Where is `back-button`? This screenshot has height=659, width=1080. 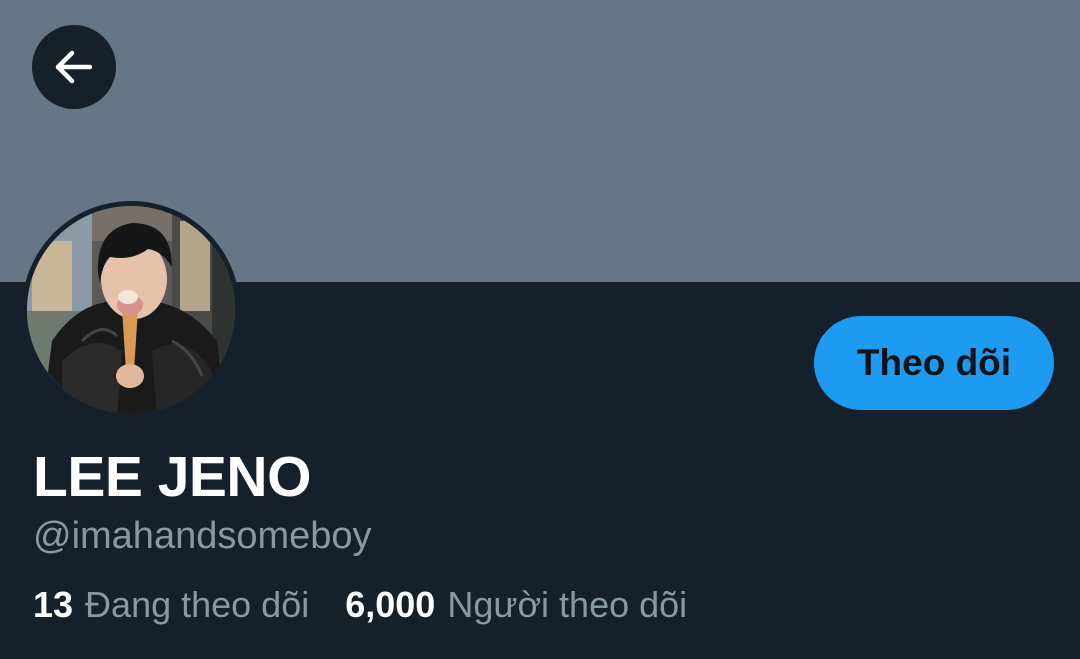
back-button is located at coordinates (74, 67).